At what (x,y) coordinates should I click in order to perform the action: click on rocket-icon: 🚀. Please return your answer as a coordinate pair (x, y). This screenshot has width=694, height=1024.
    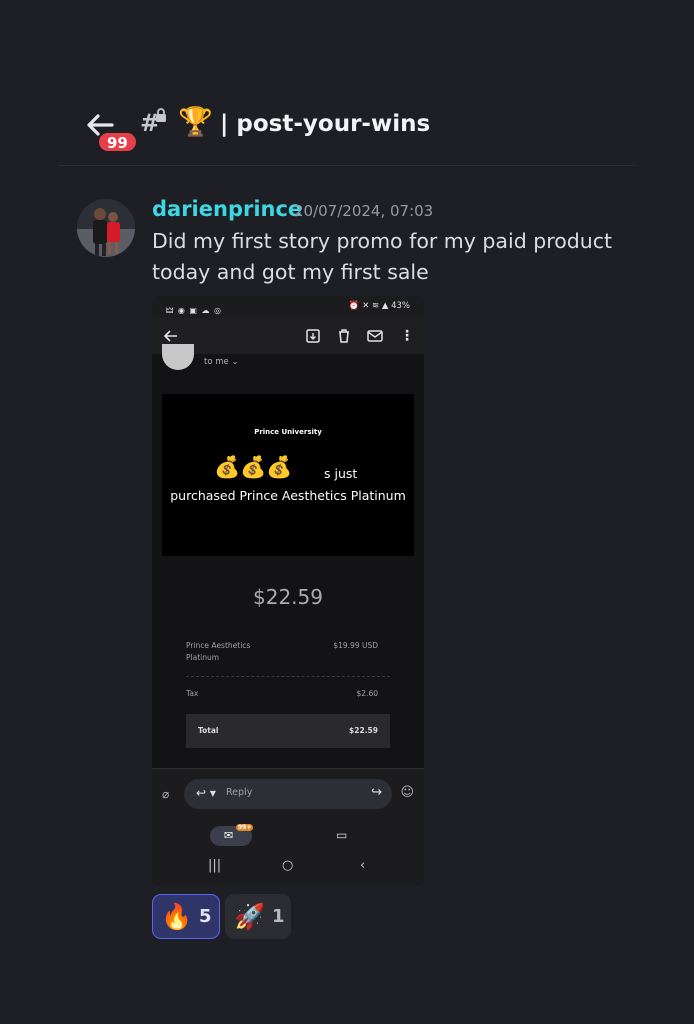
    Looking at the image, I should click on (250, 916).